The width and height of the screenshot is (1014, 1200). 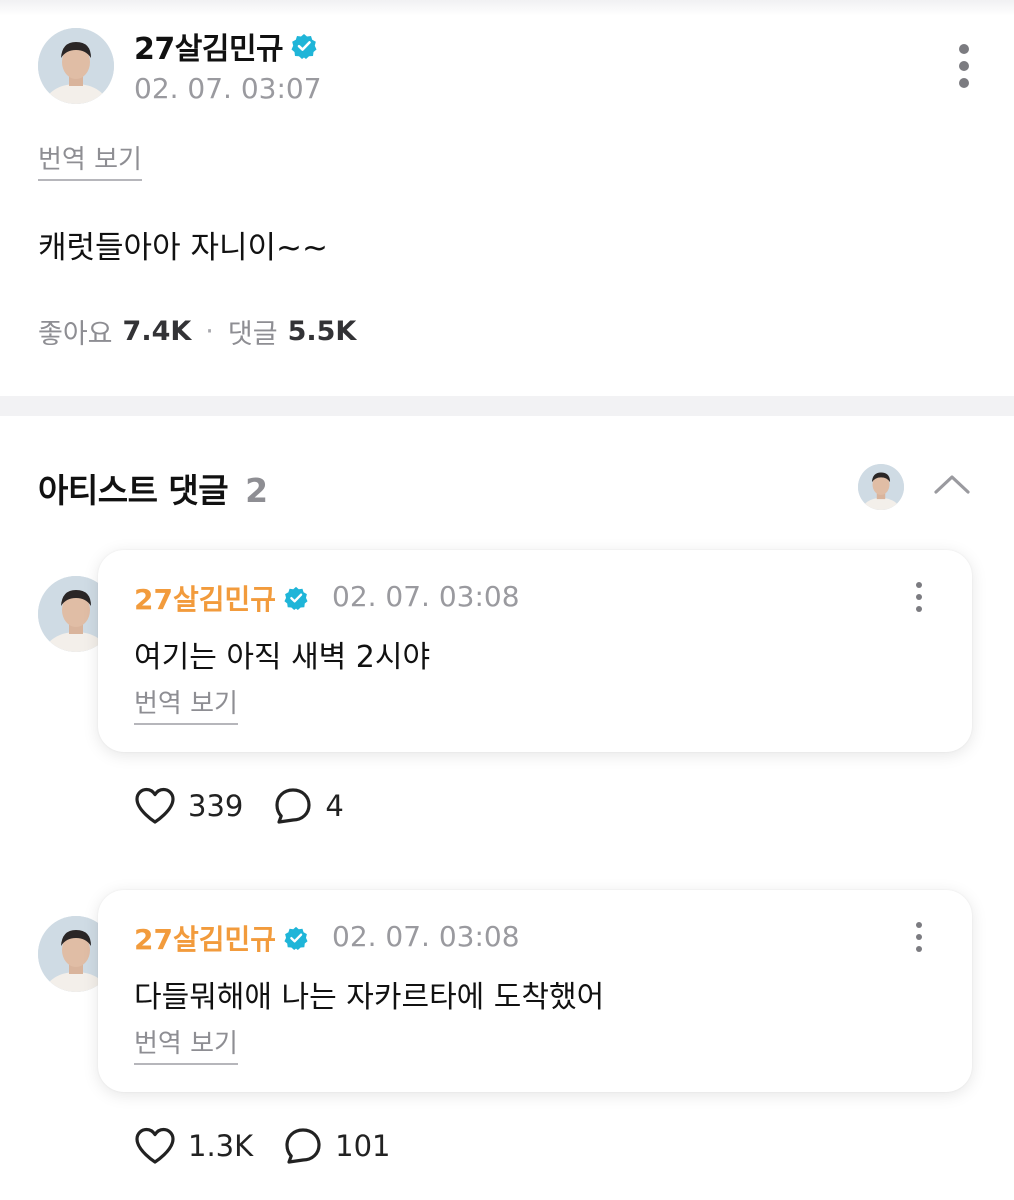 What do you see at coordinates (157, 331) in the screenshot?
I see `likes-count: 7.4K` at bounding box center [157, 331].